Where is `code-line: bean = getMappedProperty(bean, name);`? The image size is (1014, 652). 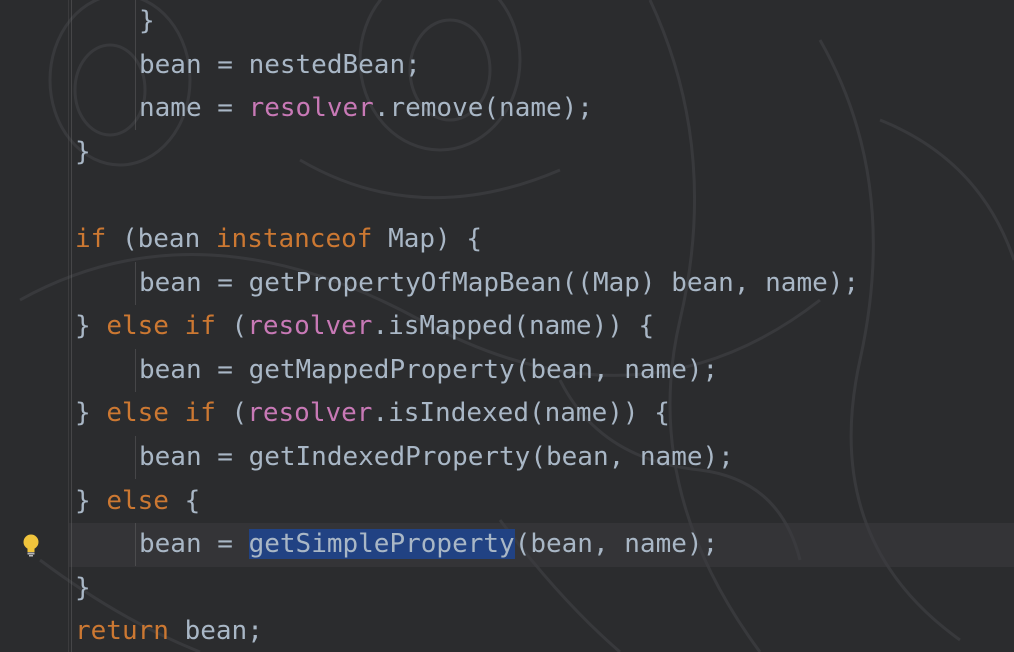 code-line: bean = getMappedProperty(bean, name); is located at coordinates (428, 370).